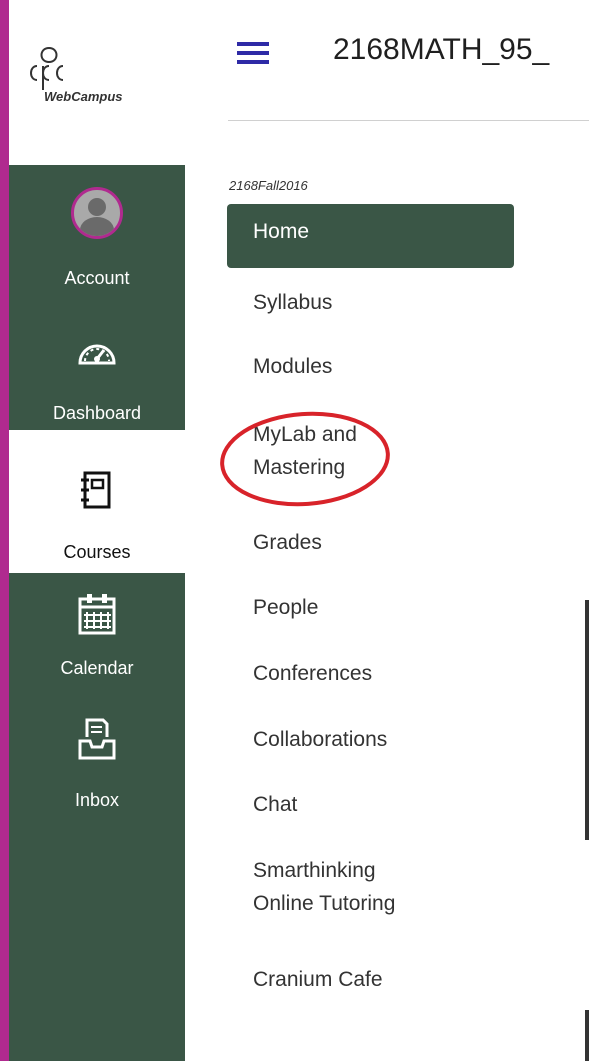  I want to click on course-nav-collaborations: Collaborations, so click(320, 739).